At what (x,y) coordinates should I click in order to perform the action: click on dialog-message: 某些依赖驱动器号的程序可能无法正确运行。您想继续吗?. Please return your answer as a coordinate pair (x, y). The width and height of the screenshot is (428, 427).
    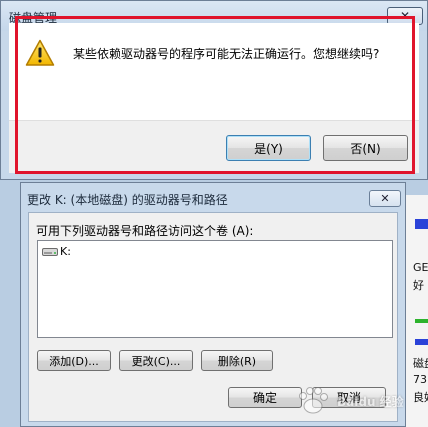
    Looking at the image, I should click on (226, 54).